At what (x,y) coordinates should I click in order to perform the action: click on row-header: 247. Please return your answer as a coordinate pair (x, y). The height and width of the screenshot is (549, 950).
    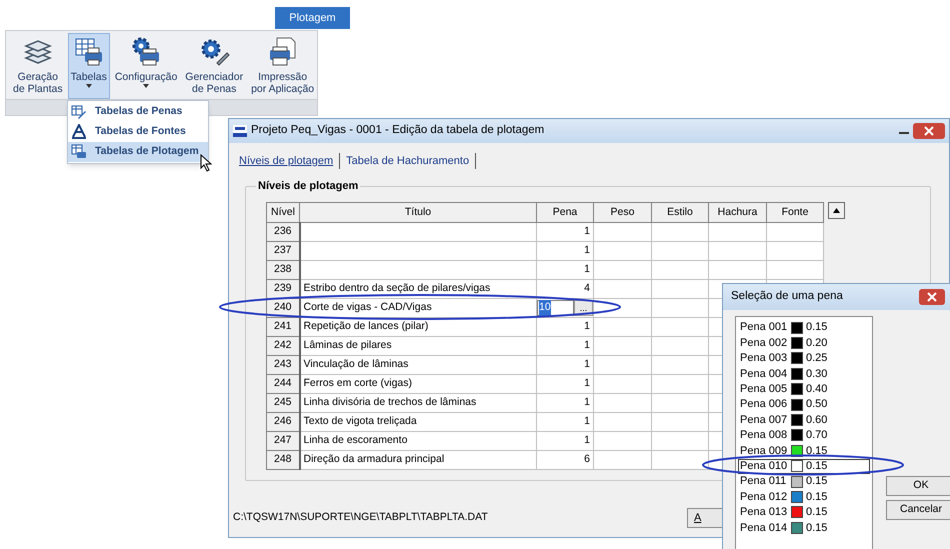
    Looking at the image, I should click on (283, 441).